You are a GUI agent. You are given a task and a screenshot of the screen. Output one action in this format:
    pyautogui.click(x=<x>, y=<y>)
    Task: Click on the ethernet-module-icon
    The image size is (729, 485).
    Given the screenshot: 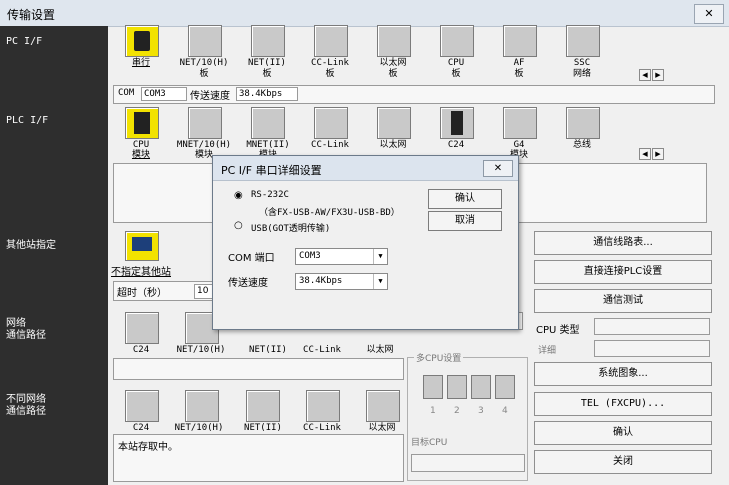 What is the action you would take?
    pyautogui.click(x=394, y=123)
    